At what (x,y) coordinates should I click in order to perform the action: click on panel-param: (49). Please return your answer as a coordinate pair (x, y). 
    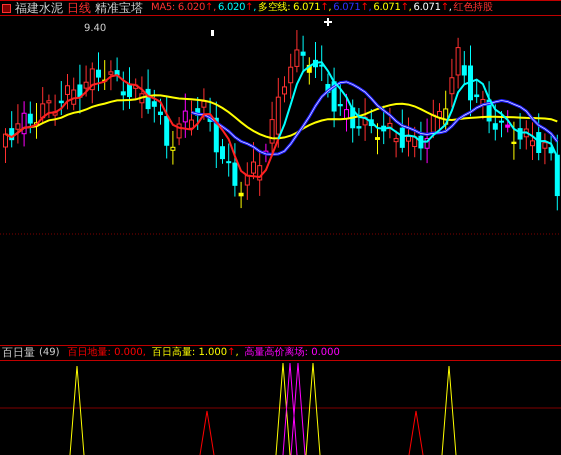
    Looking at the image, I should click on (49, 353).